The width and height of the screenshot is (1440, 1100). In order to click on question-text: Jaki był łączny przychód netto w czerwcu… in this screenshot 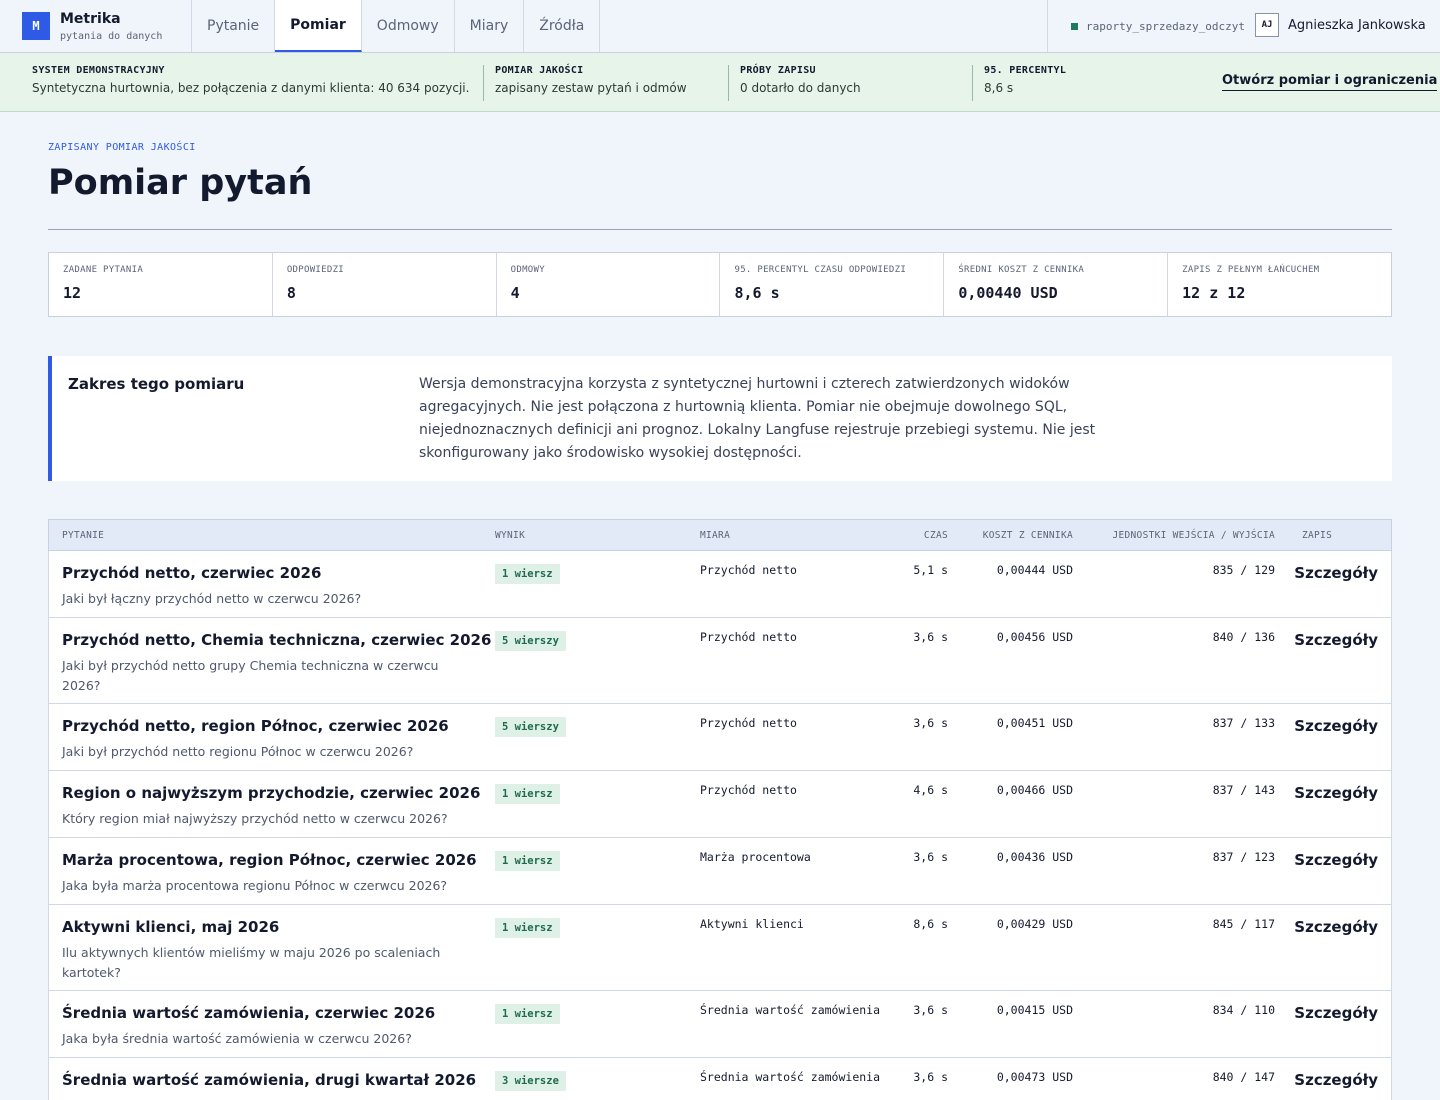, I will do `click(212, 598)`.